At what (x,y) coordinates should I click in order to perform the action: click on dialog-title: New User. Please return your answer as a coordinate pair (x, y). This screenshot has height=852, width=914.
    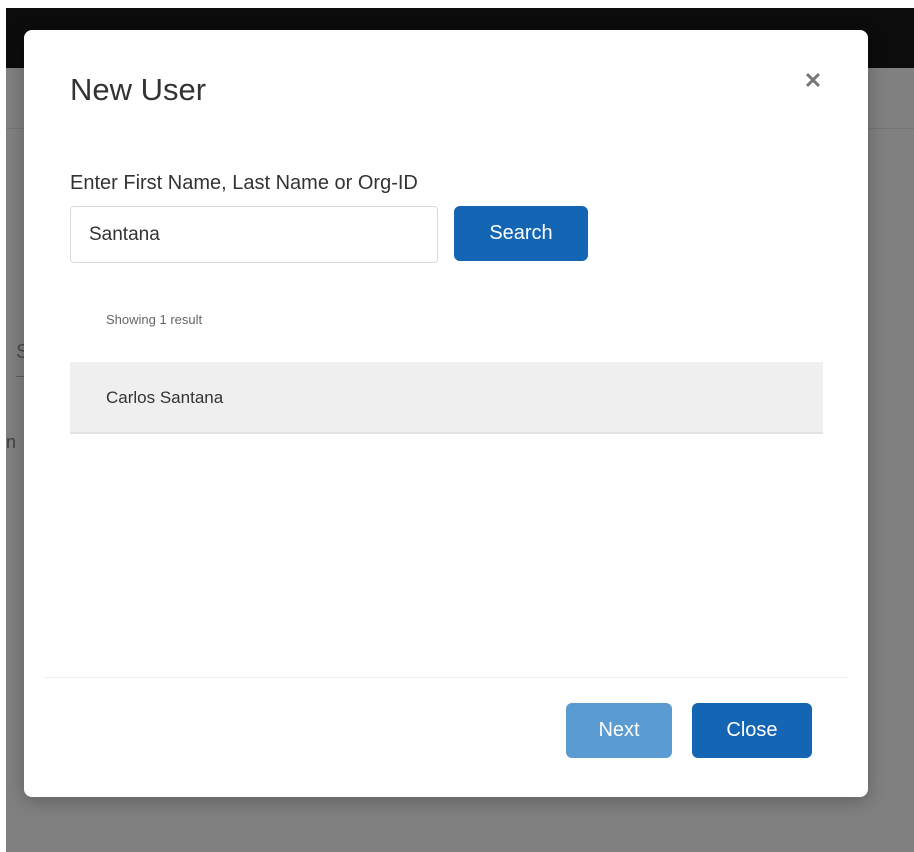
    Looking at the image, I should click on (138, 89).